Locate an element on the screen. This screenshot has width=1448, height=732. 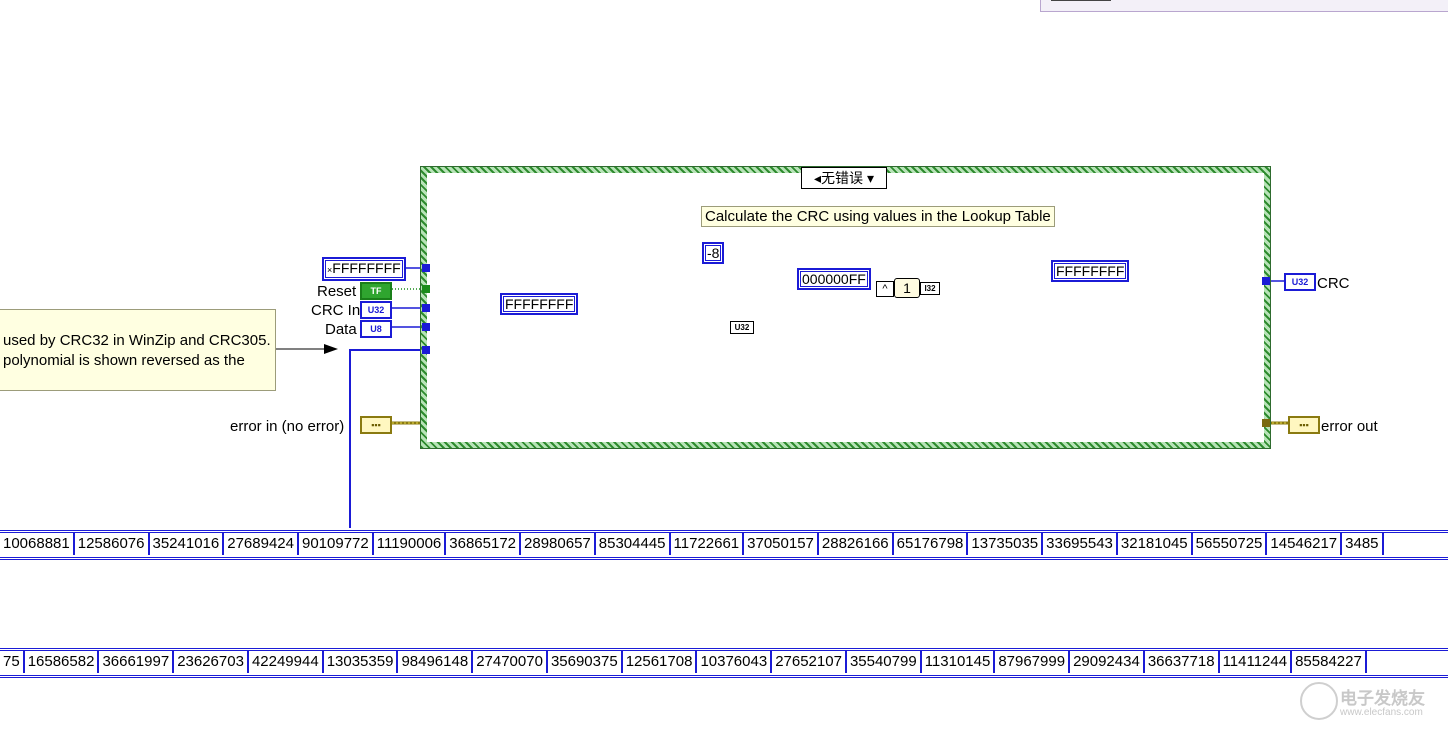
array-cell: 35241016 is located at coordinates (187, 544).